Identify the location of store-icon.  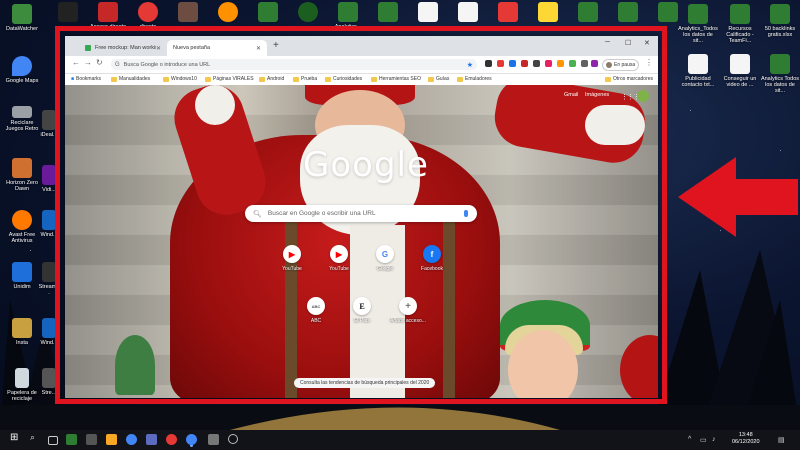
(91, 439).